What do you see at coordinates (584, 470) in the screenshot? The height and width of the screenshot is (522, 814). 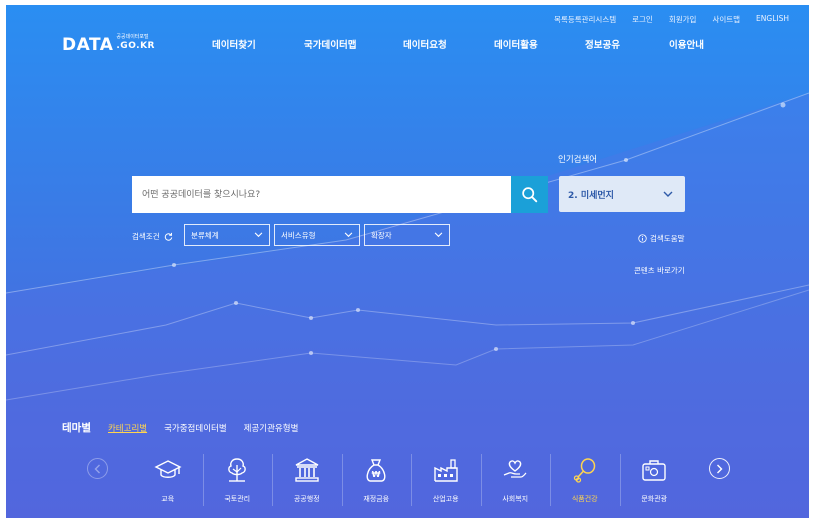 I see `chicken-leg-icon` at bounding box center [584, 470].